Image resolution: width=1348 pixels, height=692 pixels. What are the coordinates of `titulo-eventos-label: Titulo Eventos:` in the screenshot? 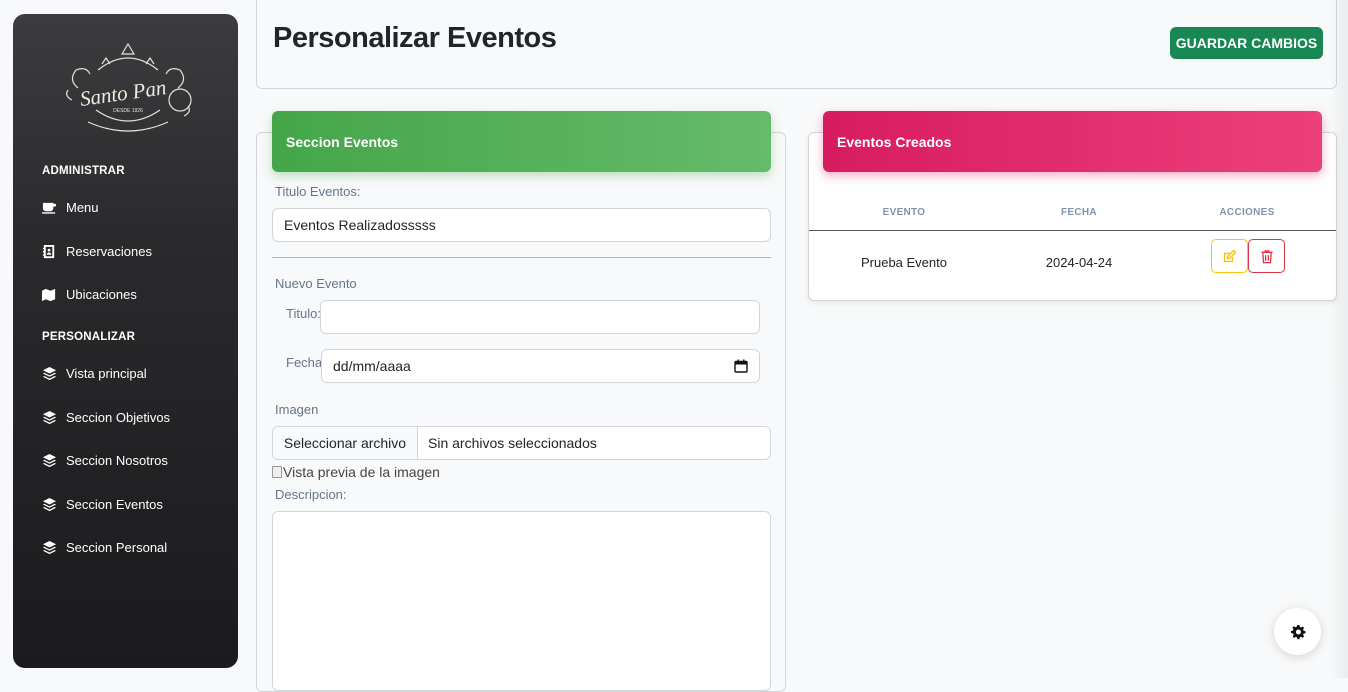 It's located at (318, 191).